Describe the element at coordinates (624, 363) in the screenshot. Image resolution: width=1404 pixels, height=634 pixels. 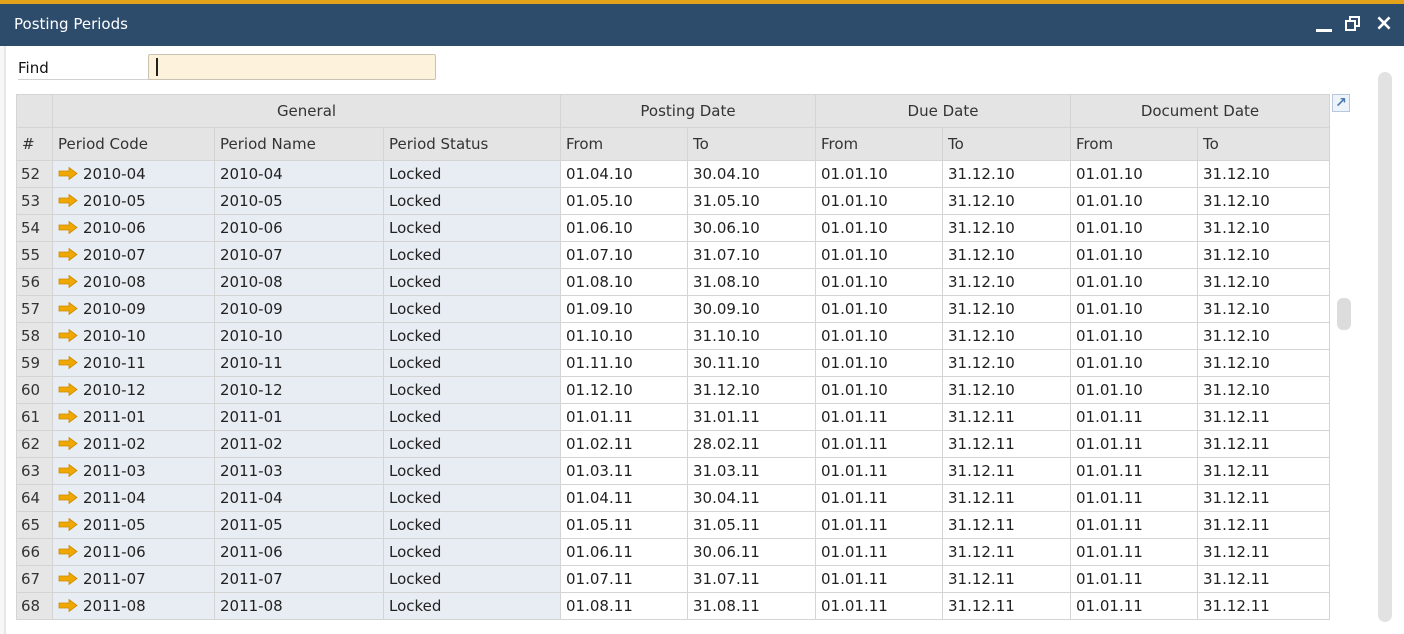
I see `posting-from-cell: 01.11.10` at that location.